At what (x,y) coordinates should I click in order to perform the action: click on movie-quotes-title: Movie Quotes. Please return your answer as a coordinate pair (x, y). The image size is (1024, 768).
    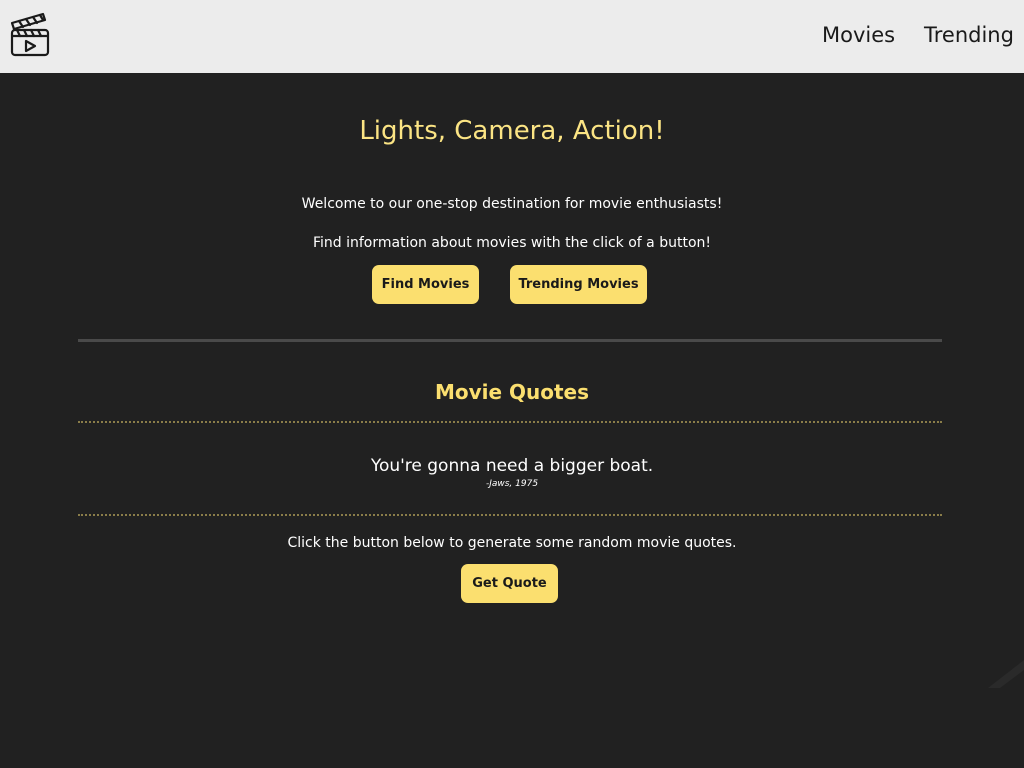
    Looking at the image, I should click on (512, 392).